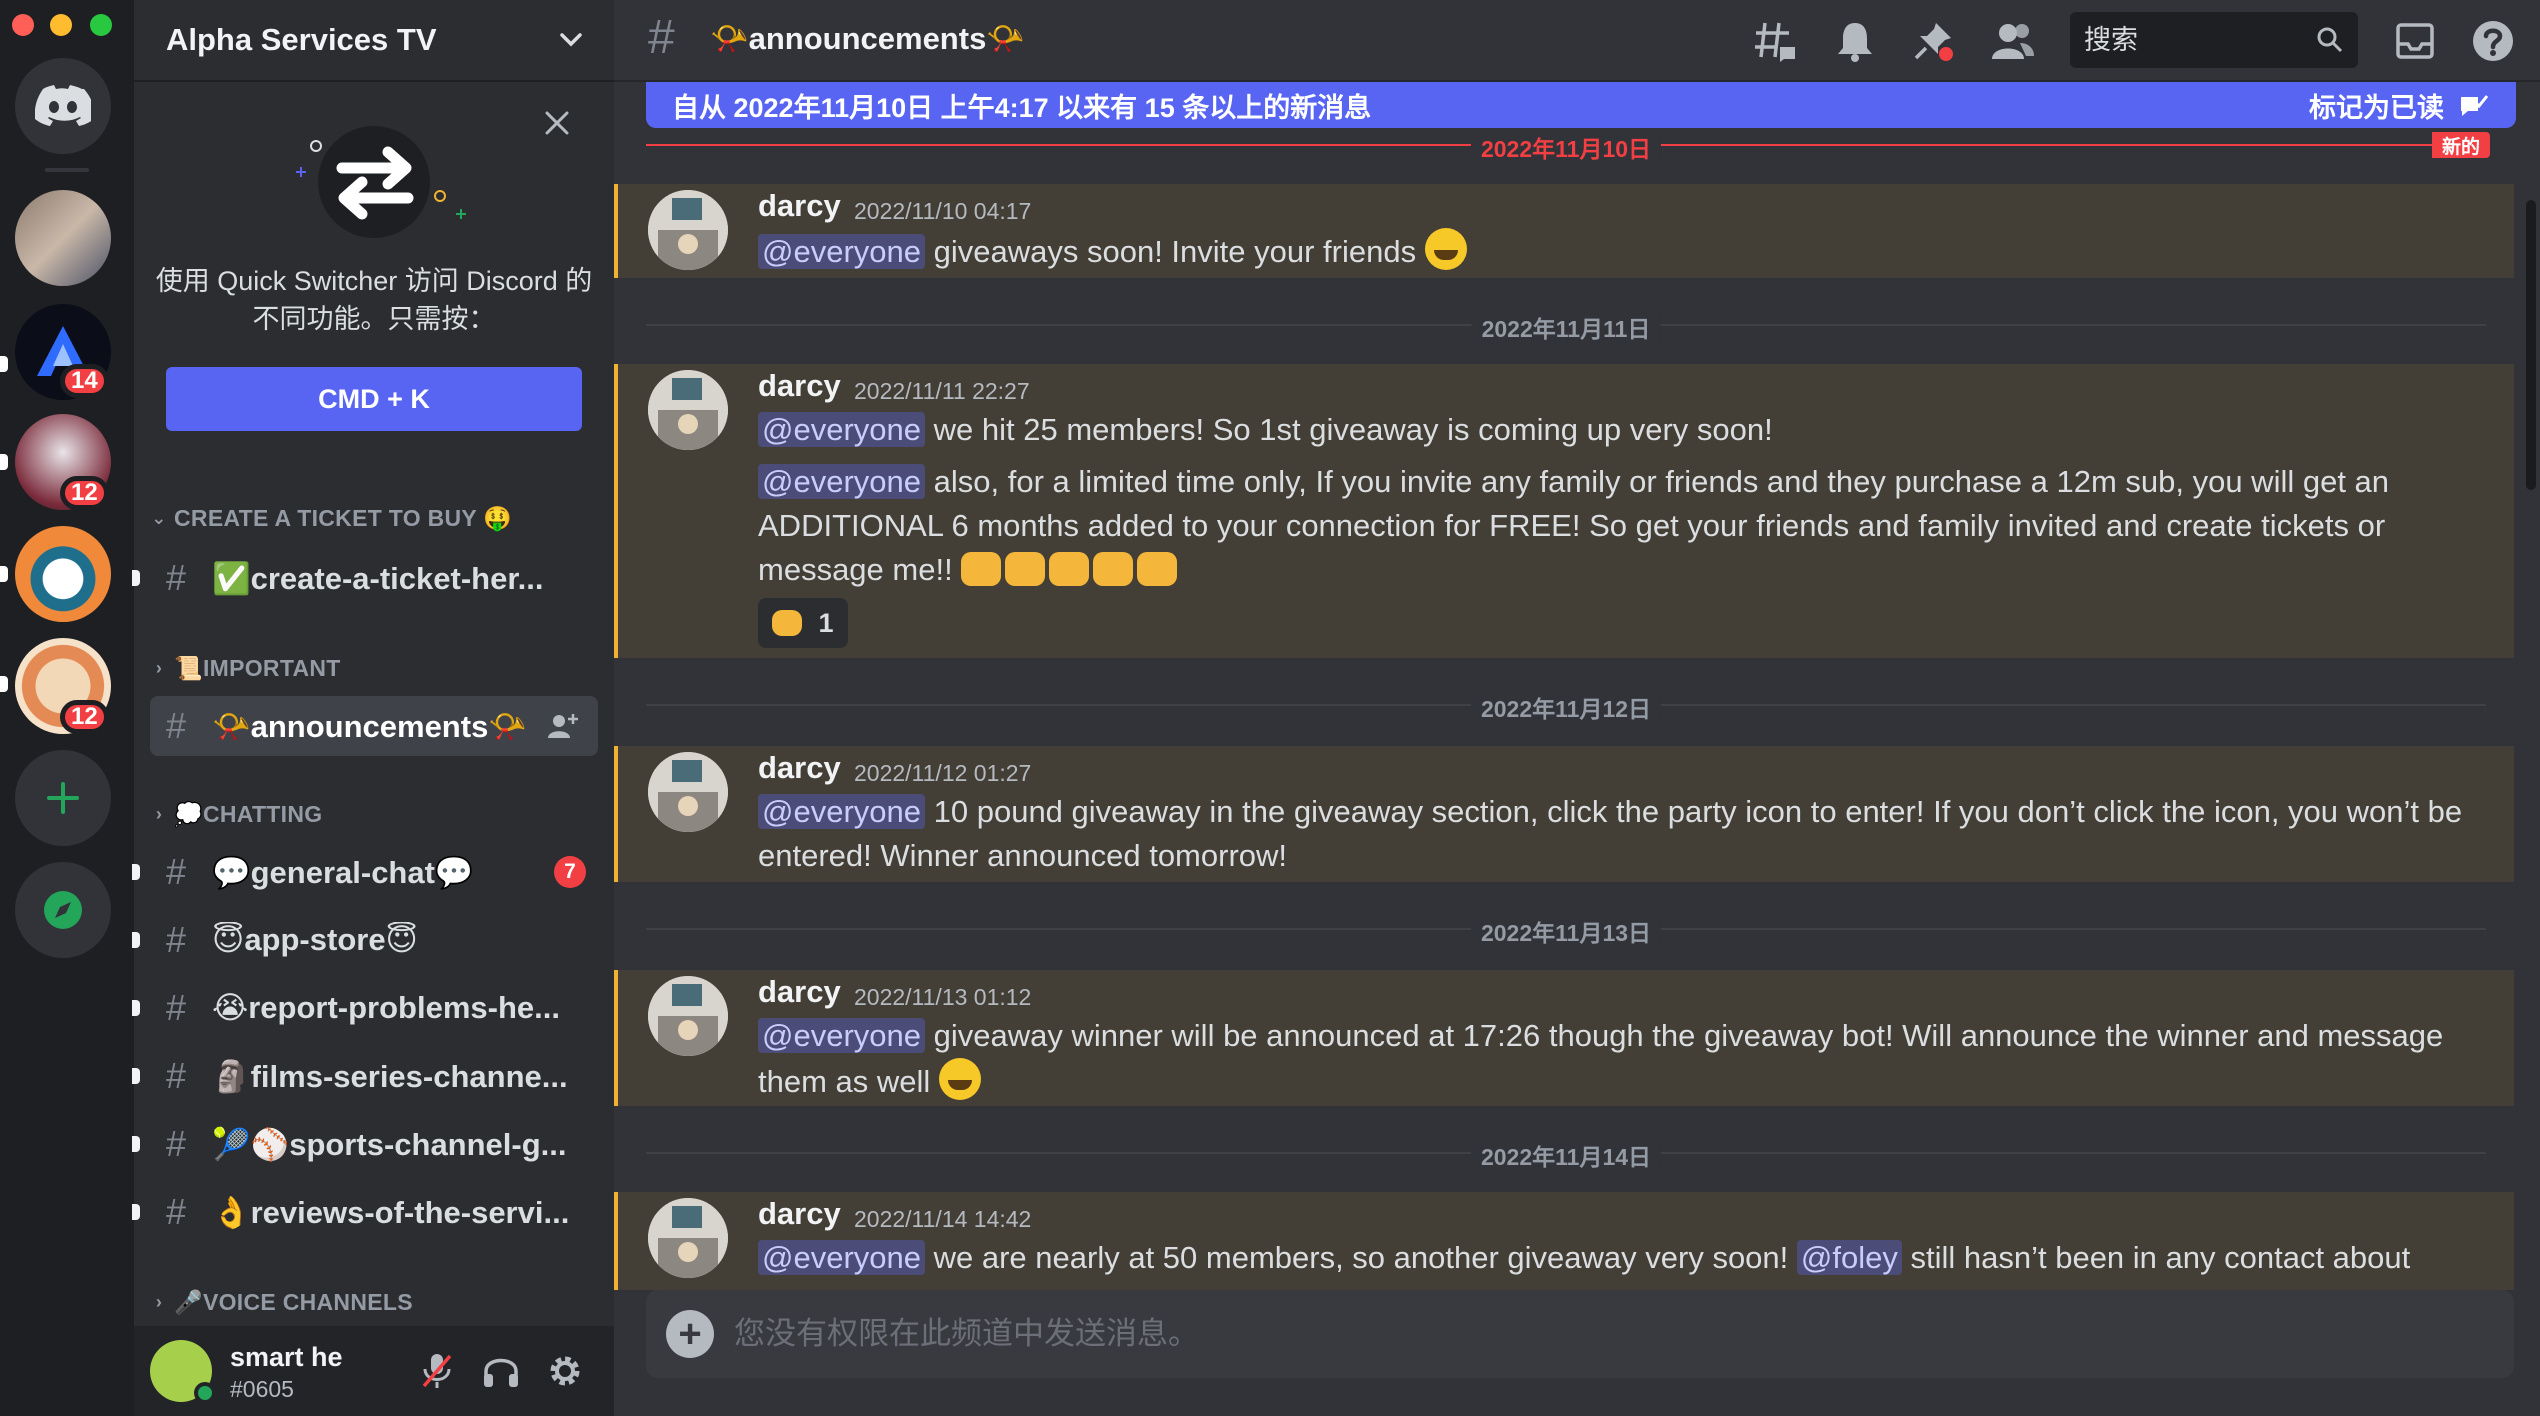 This screenshot has height=1416, width=2540. What do you see at coordinates (1849, 1257) in the screenshot?
I see `mention-user: @foley` at bounding box center [1849, 1257].